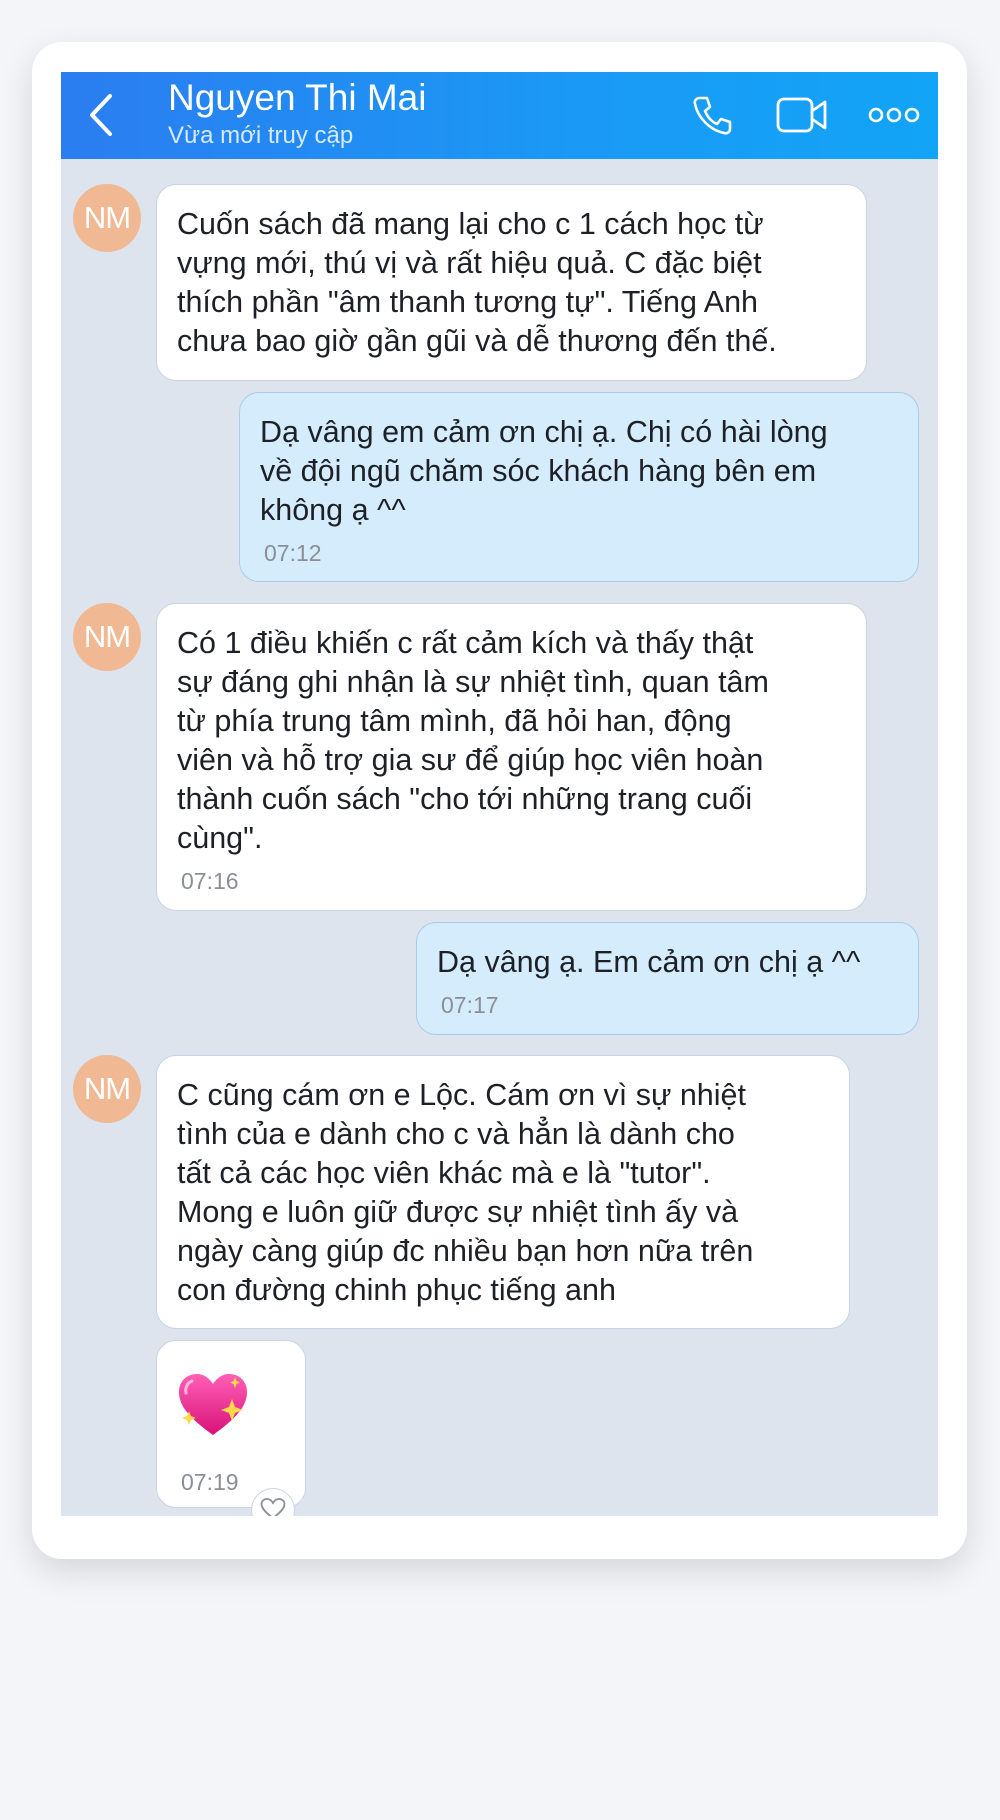 Image resolution: width=1000 pixels, height=1820 pixels. What do you see at coordinates (458, 1212) in the screenshot?
I see `message-line: Mong e luôn giữ được sự nhiệt tình ấy và` at bounding box center [458, 1212].